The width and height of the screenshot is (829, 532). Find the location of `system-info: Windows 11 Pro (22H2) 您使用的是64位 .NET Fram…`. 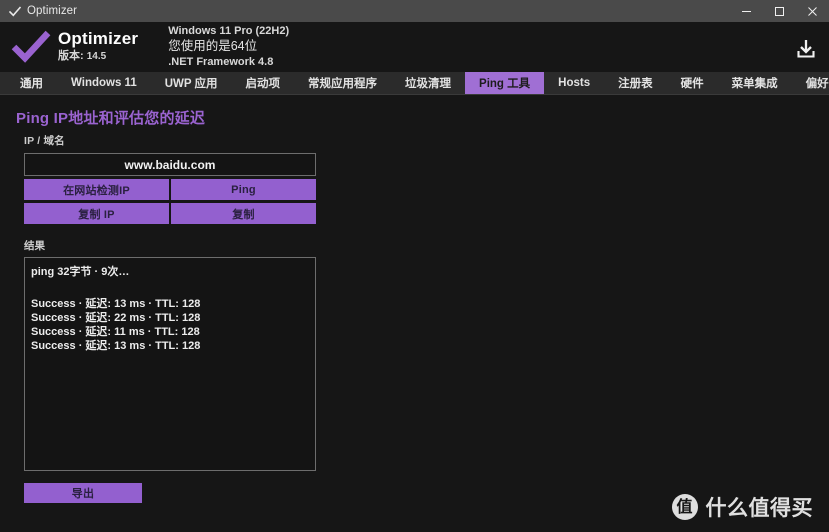

system-info: Windows 11 Pro (22H2) 您使用的是64位 .NET Fram… is located at coordinates (228, 47).